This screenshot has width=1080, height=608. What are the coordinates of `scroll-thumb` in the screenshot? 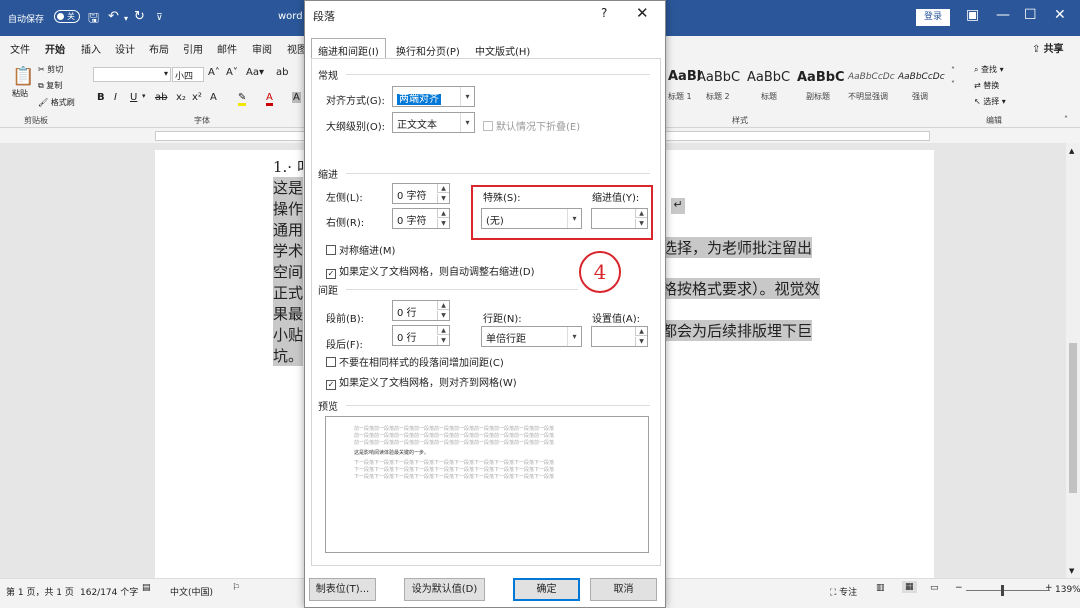 It's located at (1073, 418).